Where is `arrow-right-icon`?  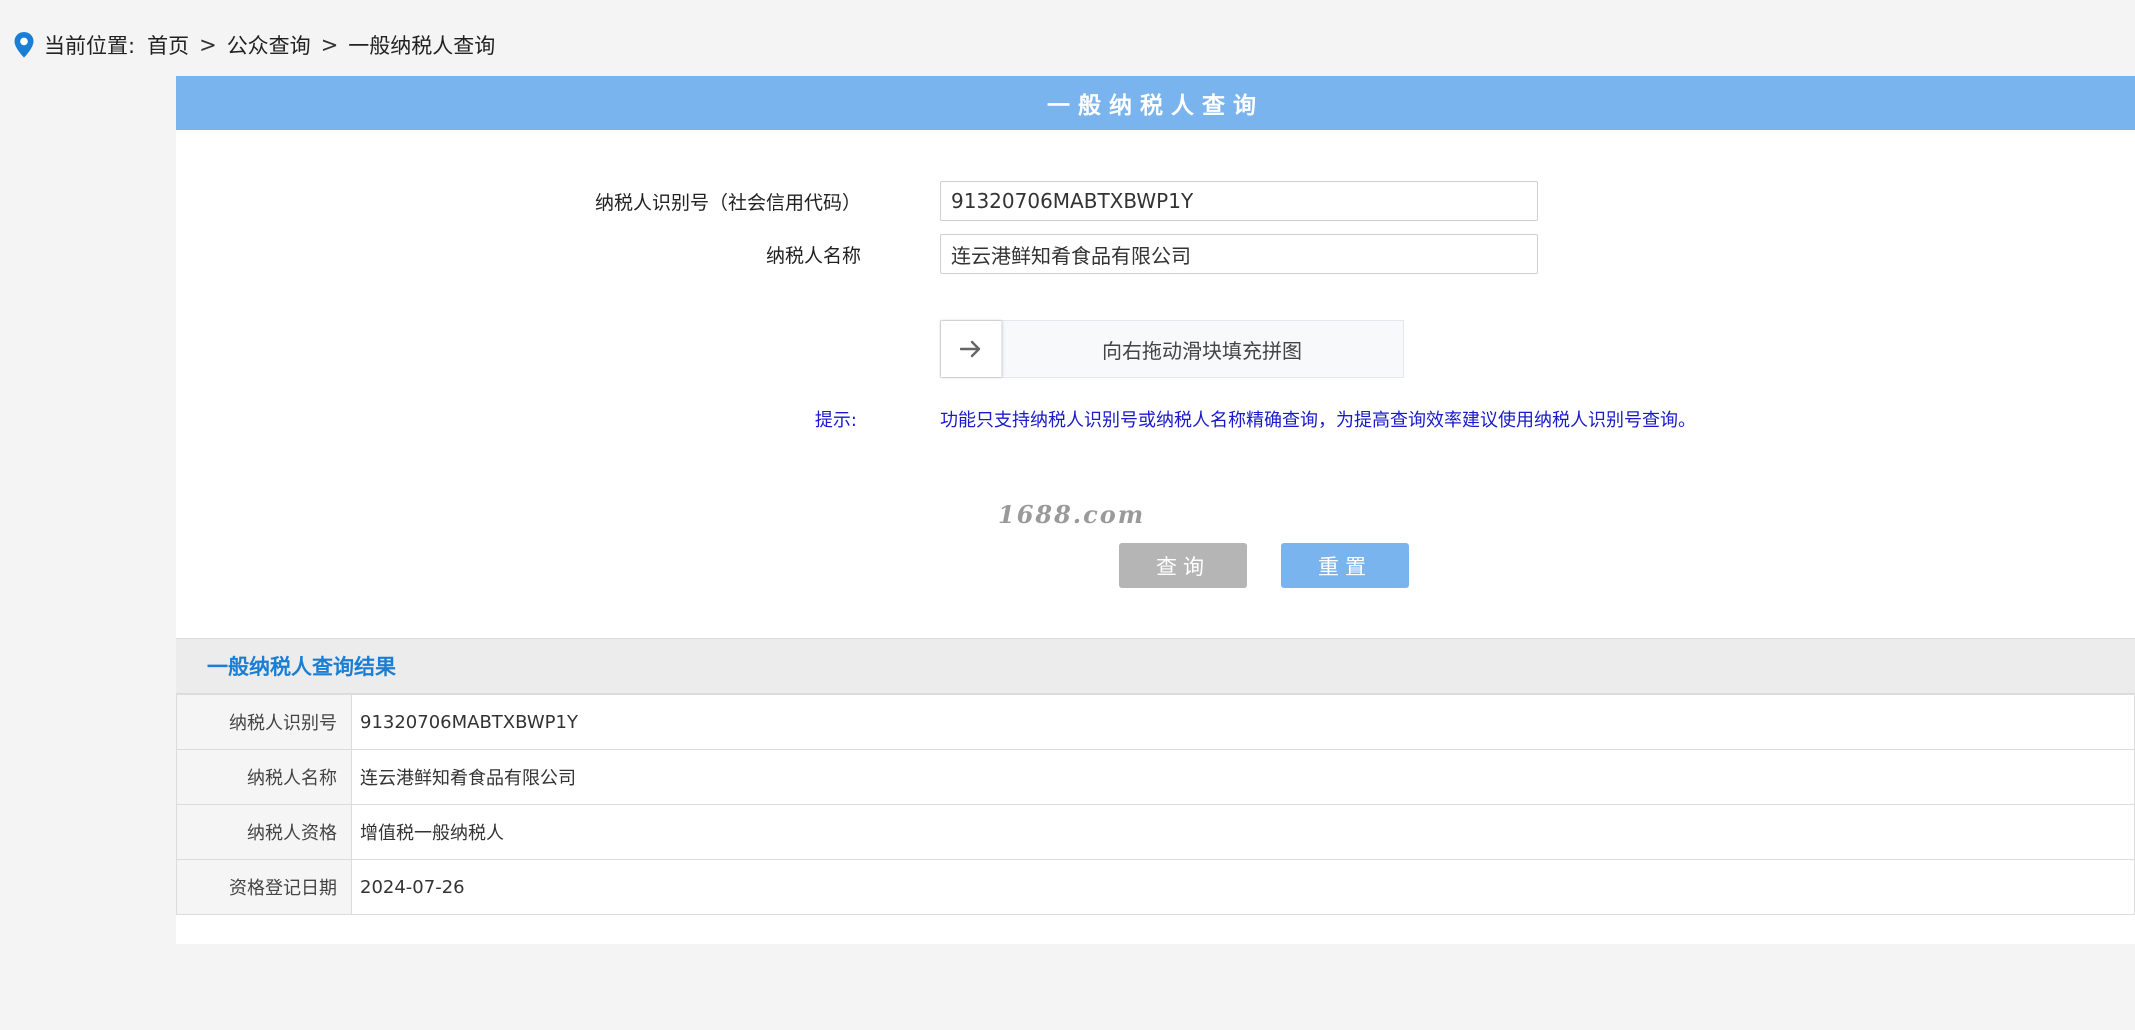 arrow-right-icon is located at coordinates (970, 349).